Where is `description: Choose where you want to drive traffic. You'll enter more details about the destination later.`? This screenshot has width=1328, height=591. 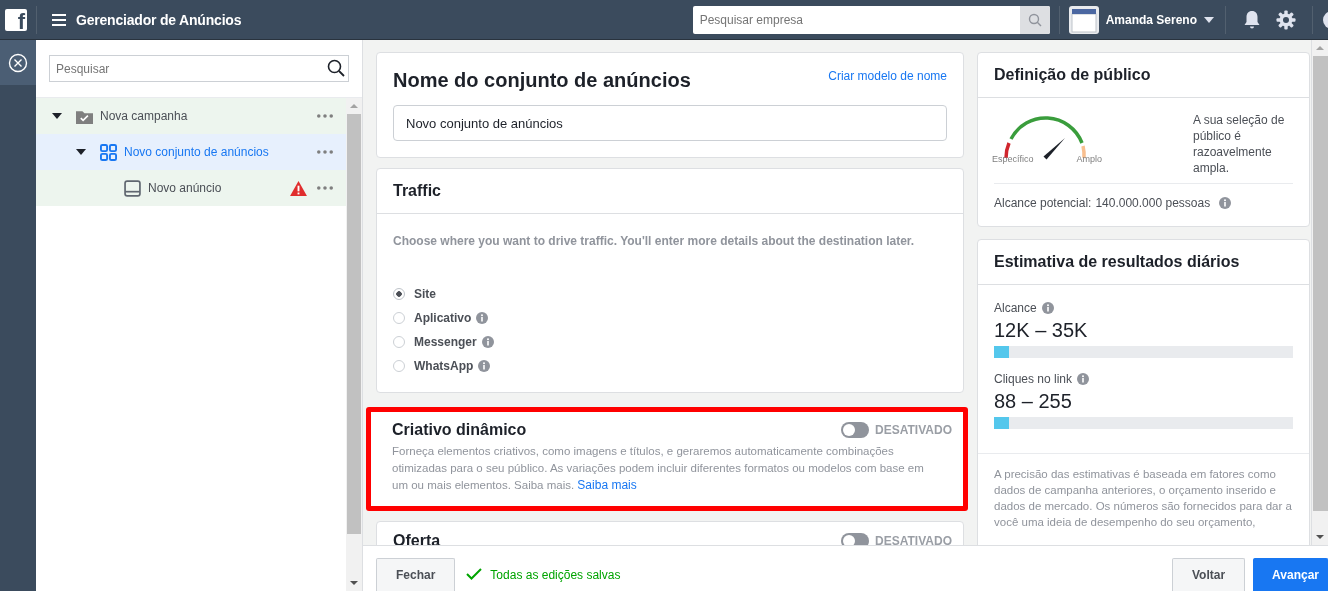
description: Choose where you want to drive traffic. You'll enter more details about the destination later. is located at coordinates (654, 241).